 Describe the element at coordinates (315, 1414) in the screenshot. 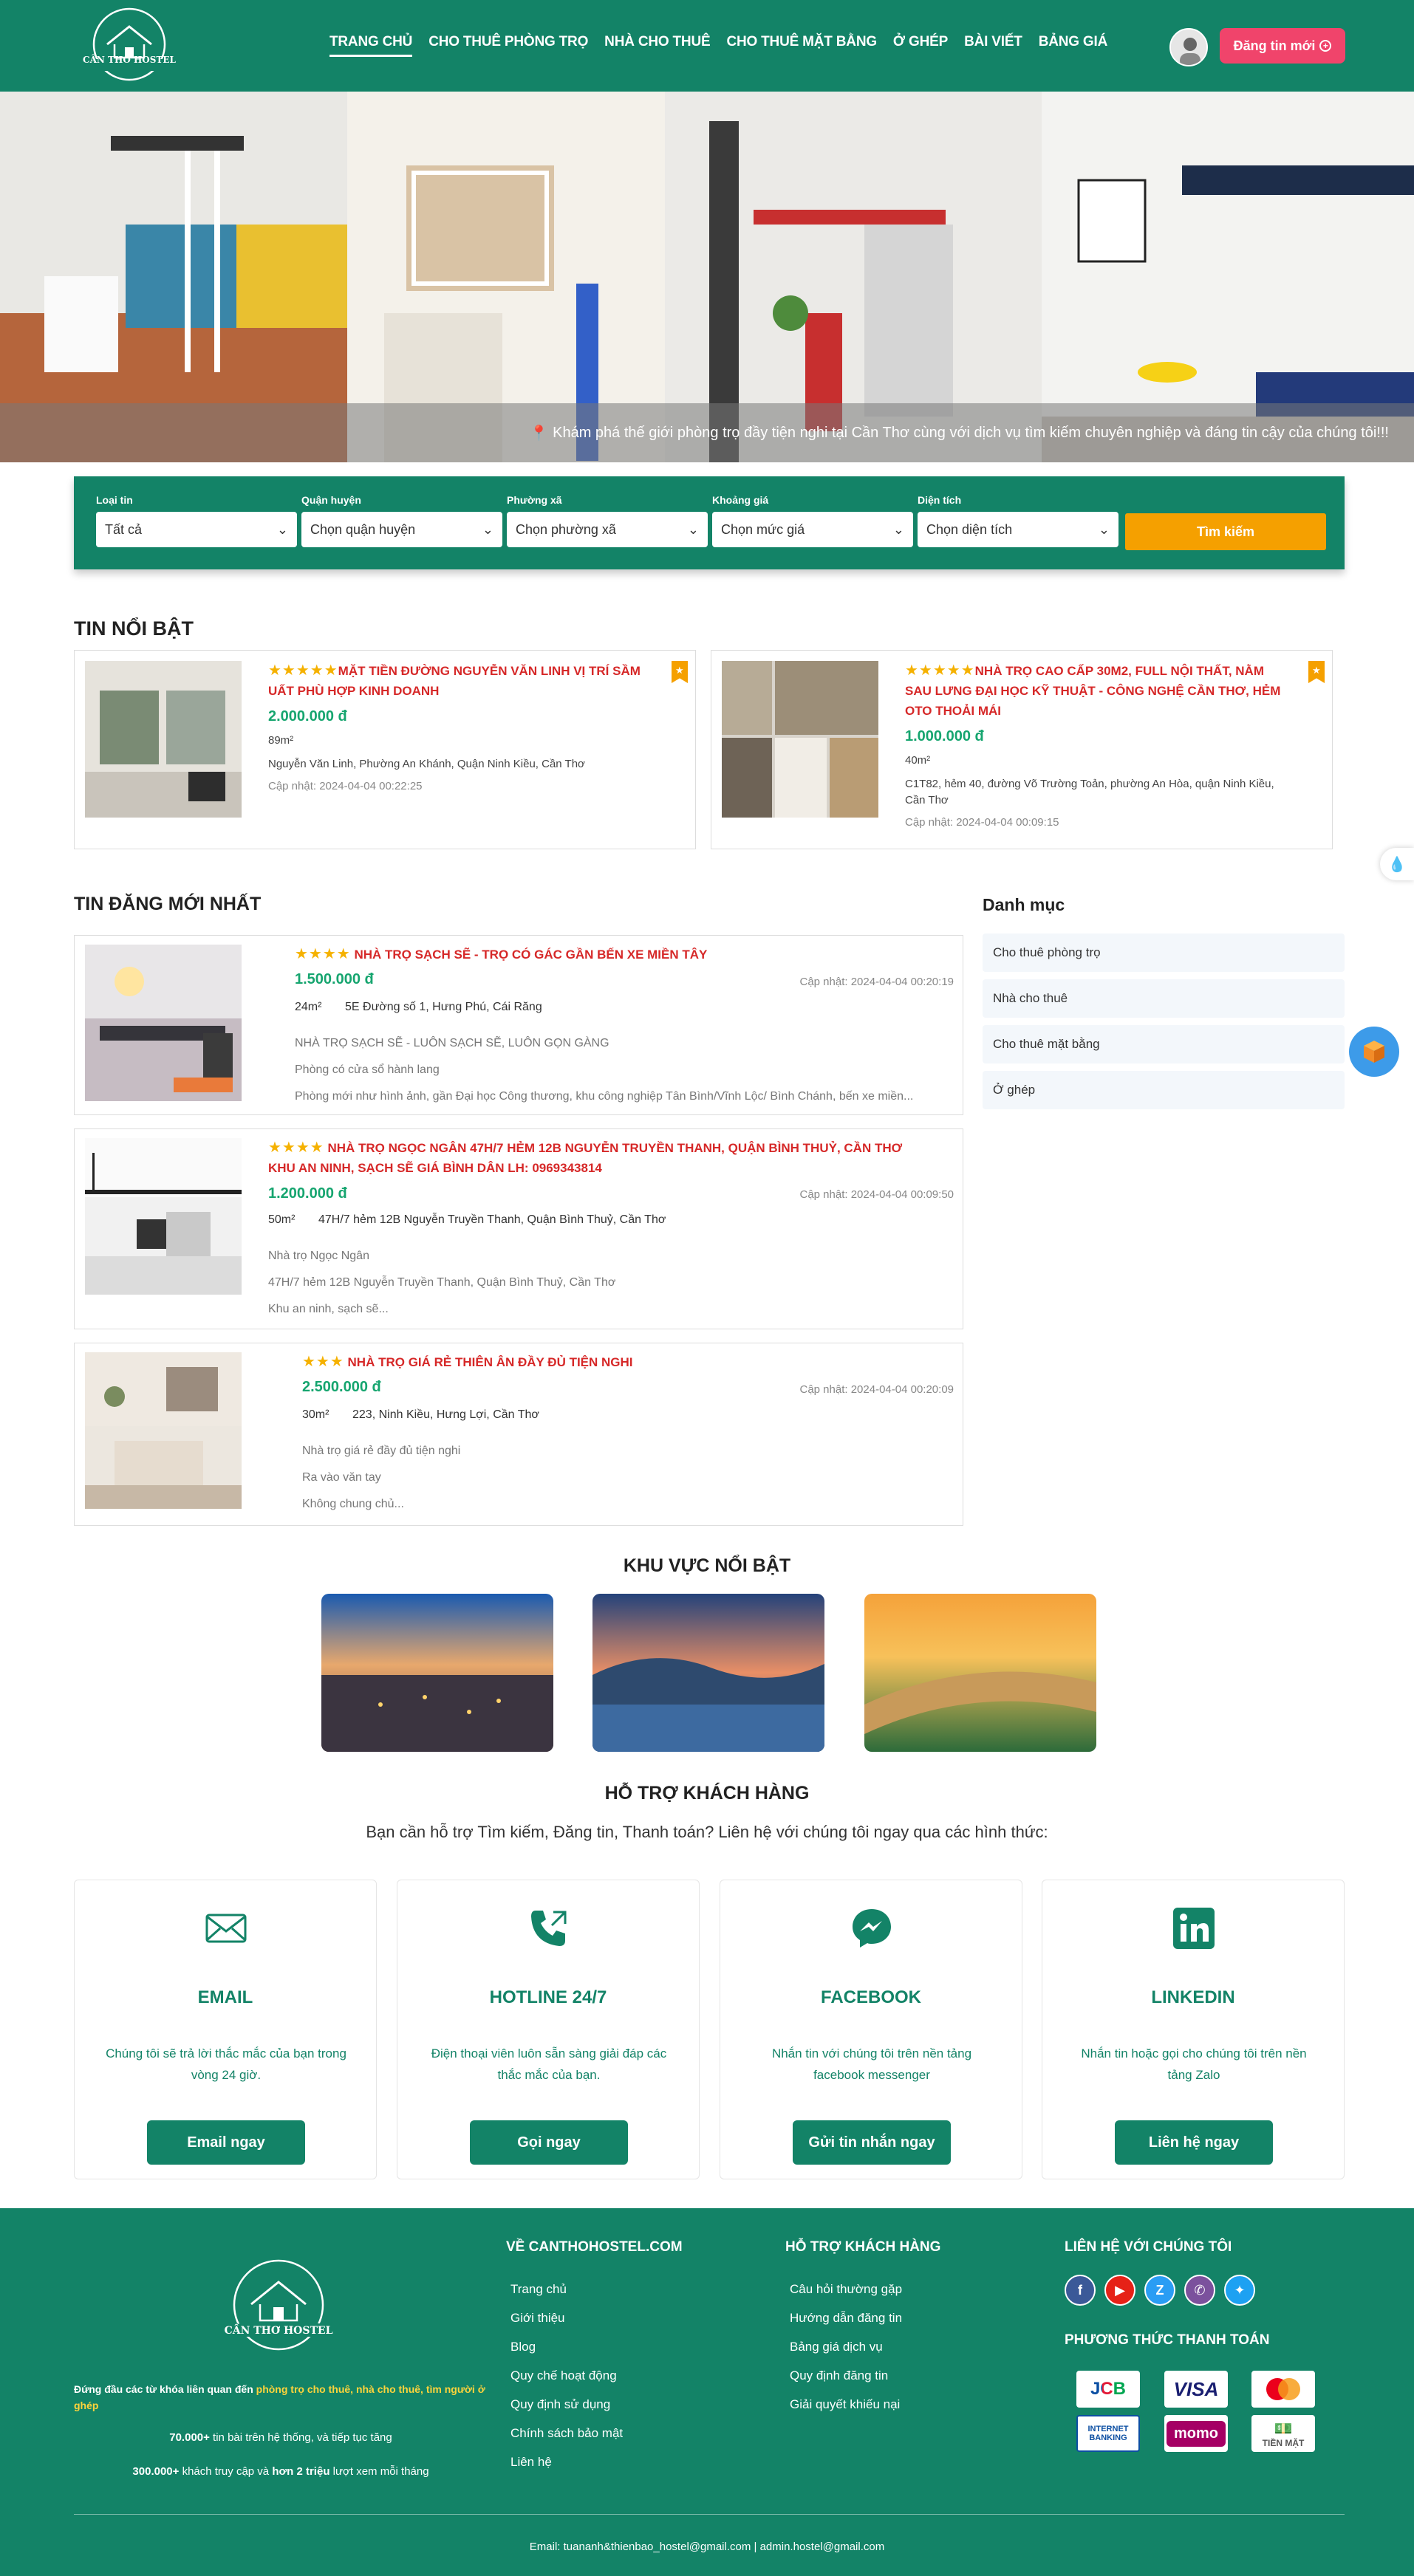

I see `listing-area: 30m²` at that location.